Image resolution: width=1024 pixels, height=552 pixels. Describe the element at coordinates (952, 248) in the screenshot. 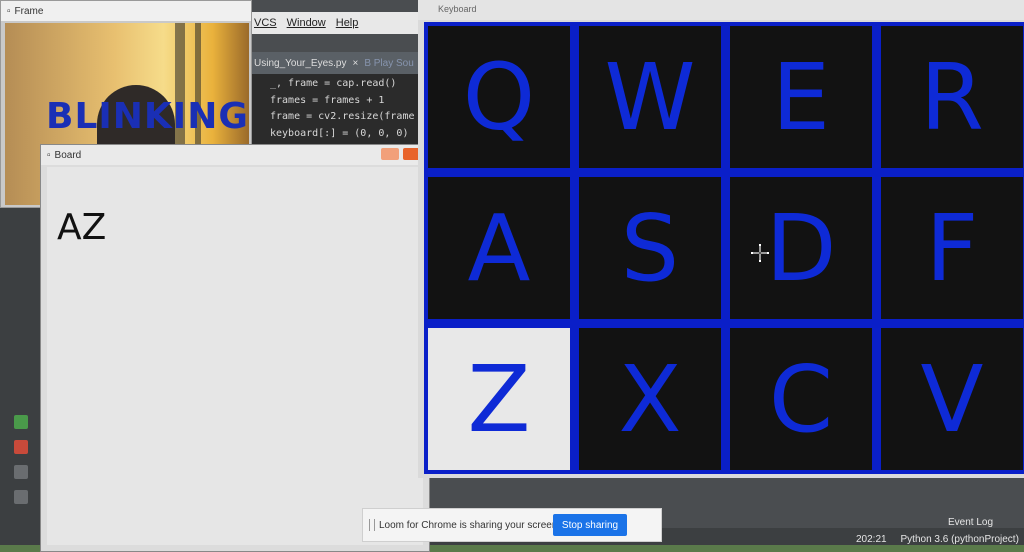

I see `key-f: F` at that location.